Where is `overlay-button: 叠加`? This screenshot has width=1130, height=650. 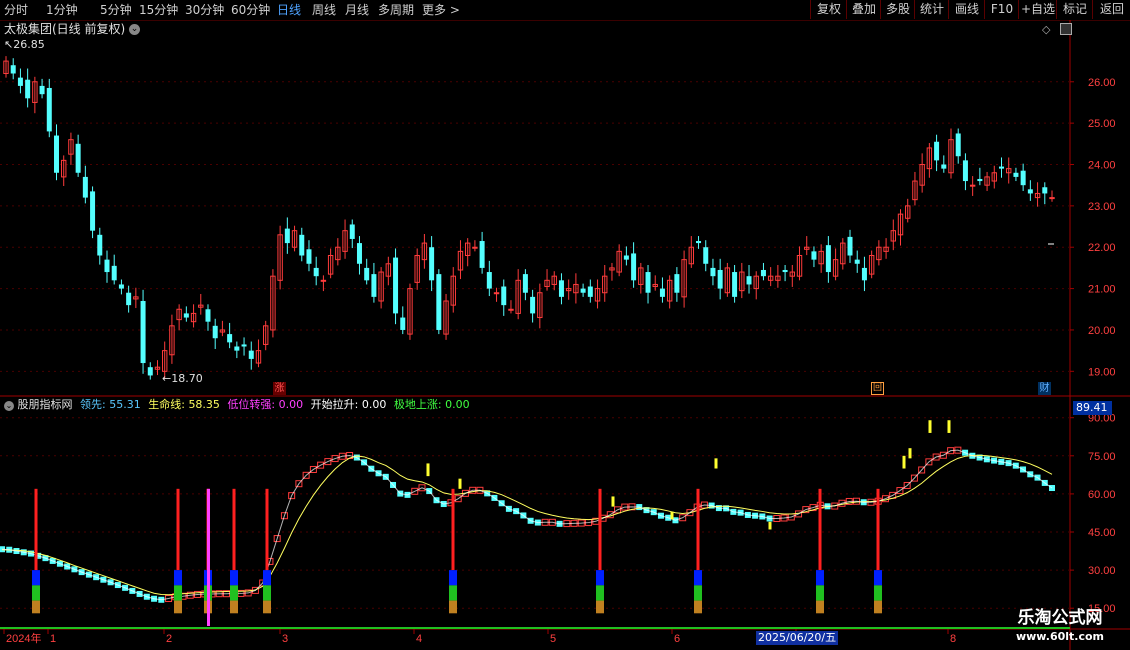 overlay-button: 叠加 is located at coordinates (863, 9).